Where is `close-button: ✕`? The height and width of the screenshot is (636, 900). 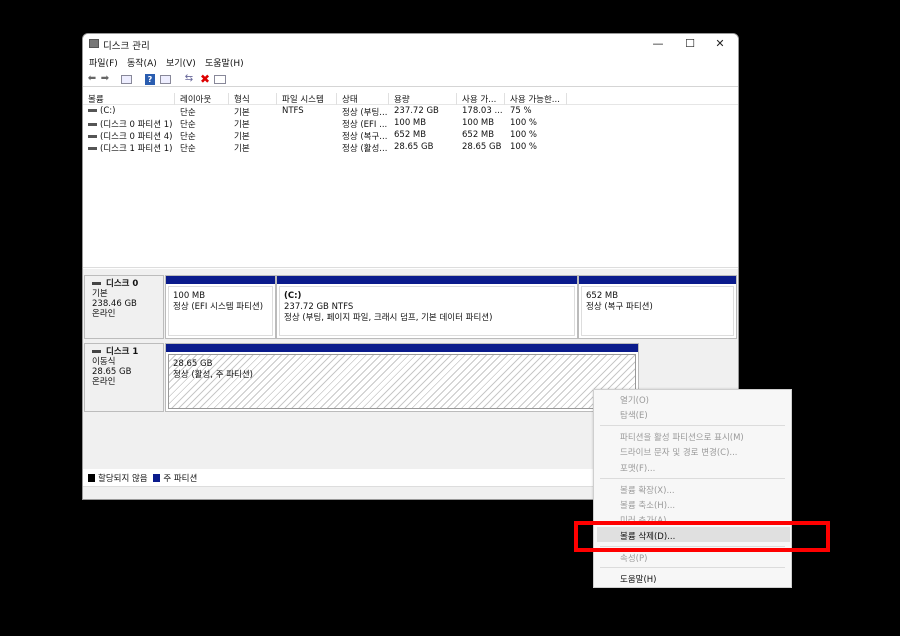 close-button: ✕ is located at coordinates (720, 44).